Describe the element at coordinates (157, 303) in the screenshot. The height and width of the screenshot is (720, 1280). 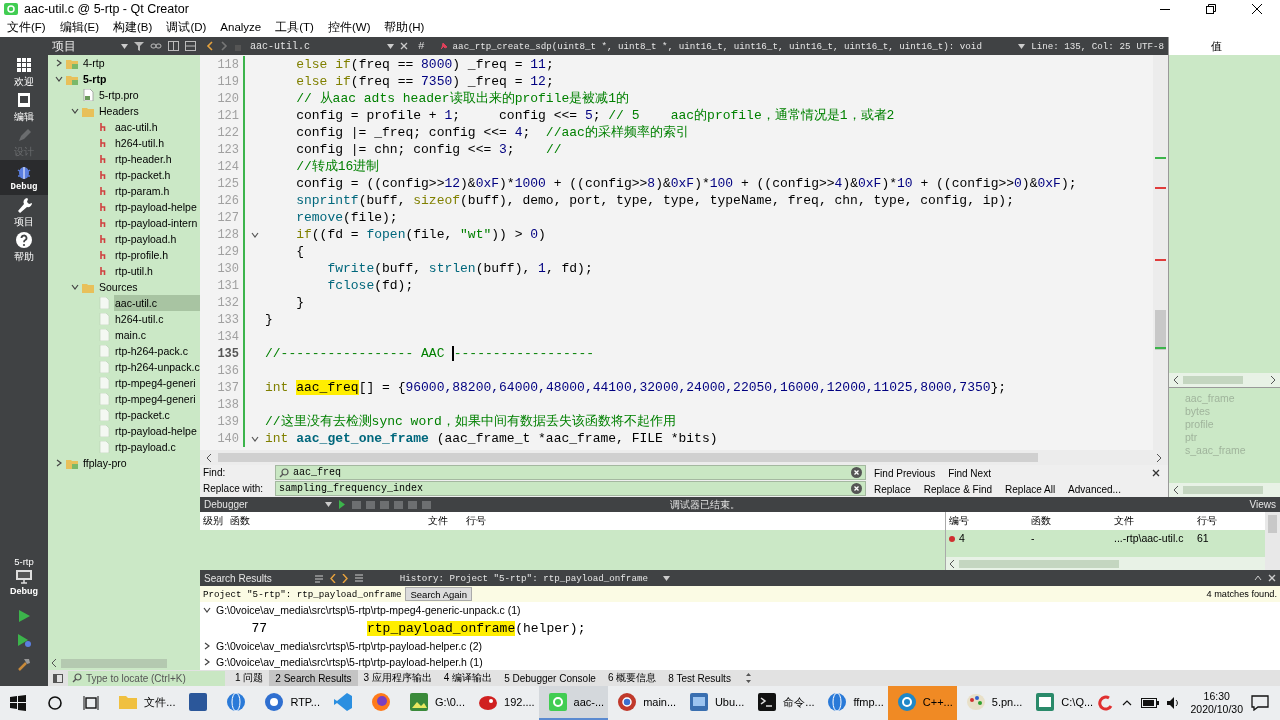
I see `tree-item: aac-util.c` at that location.